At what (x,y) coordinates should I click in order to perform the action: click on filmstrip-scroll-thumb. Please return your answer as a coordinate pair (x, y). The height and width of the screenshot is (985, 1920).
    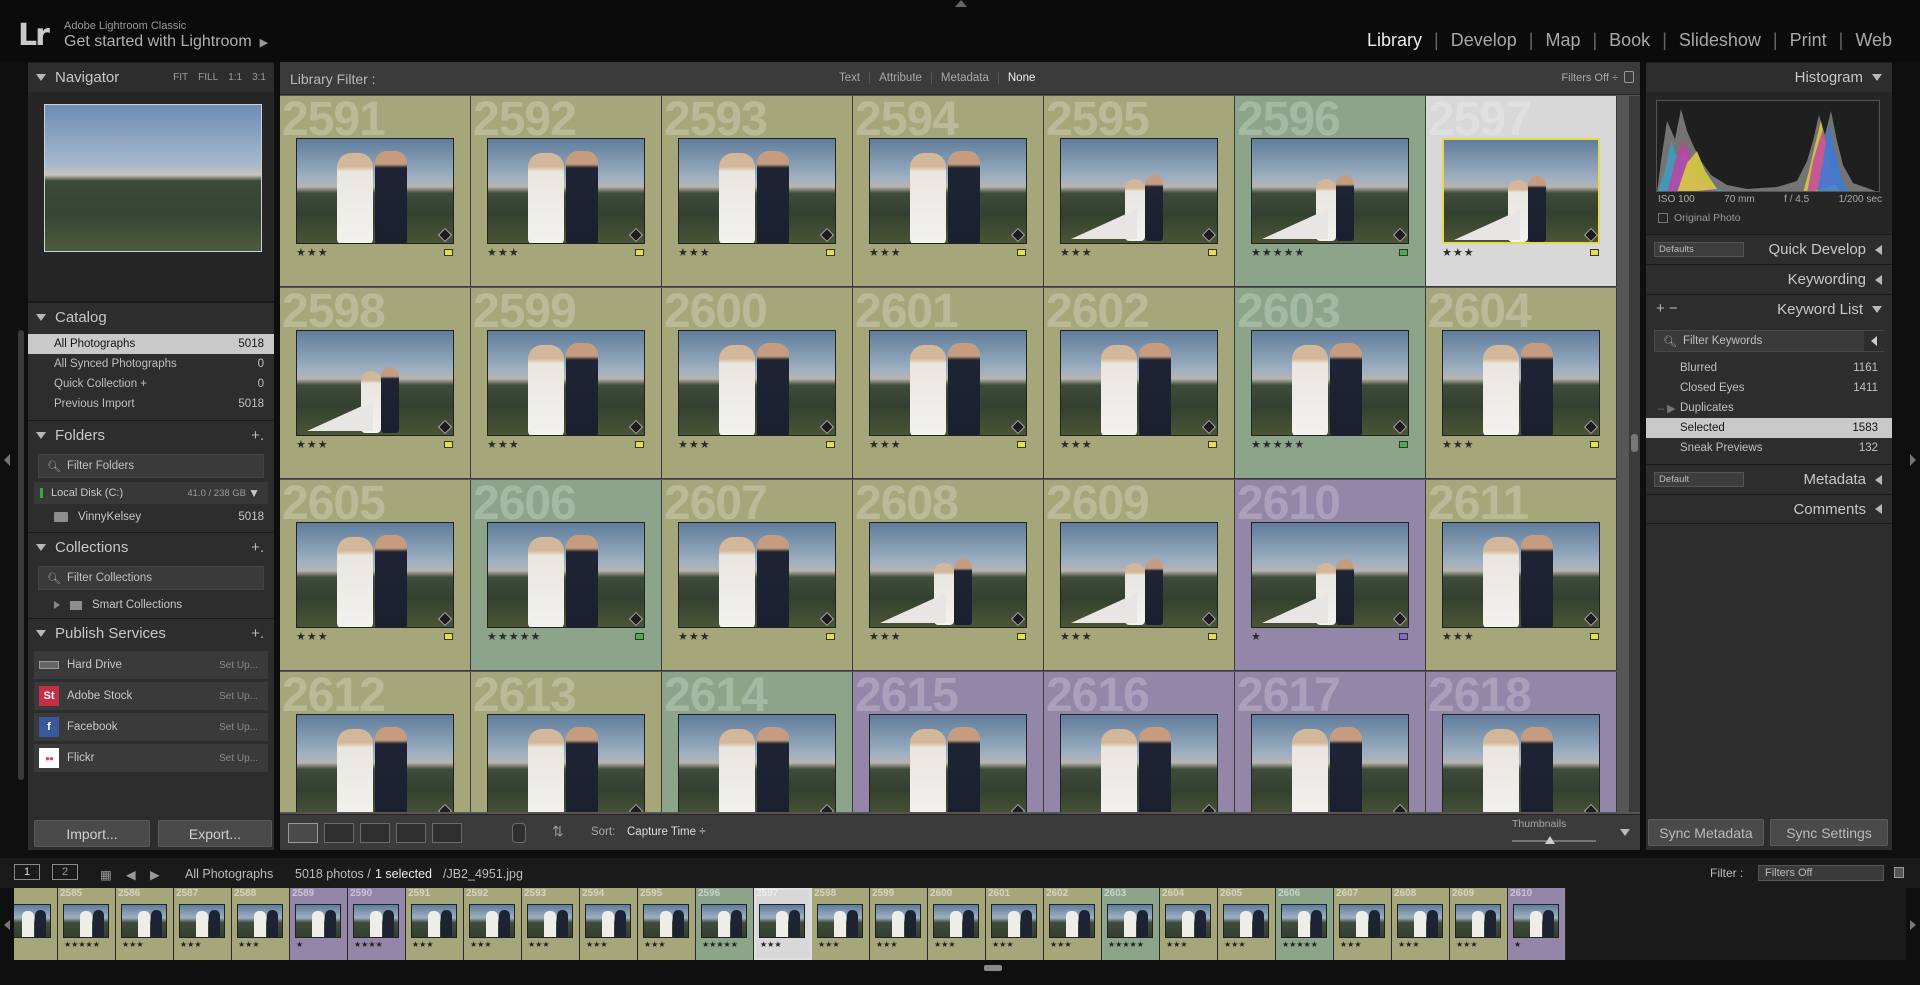
    Looking at the image, I should click on (993, 968).